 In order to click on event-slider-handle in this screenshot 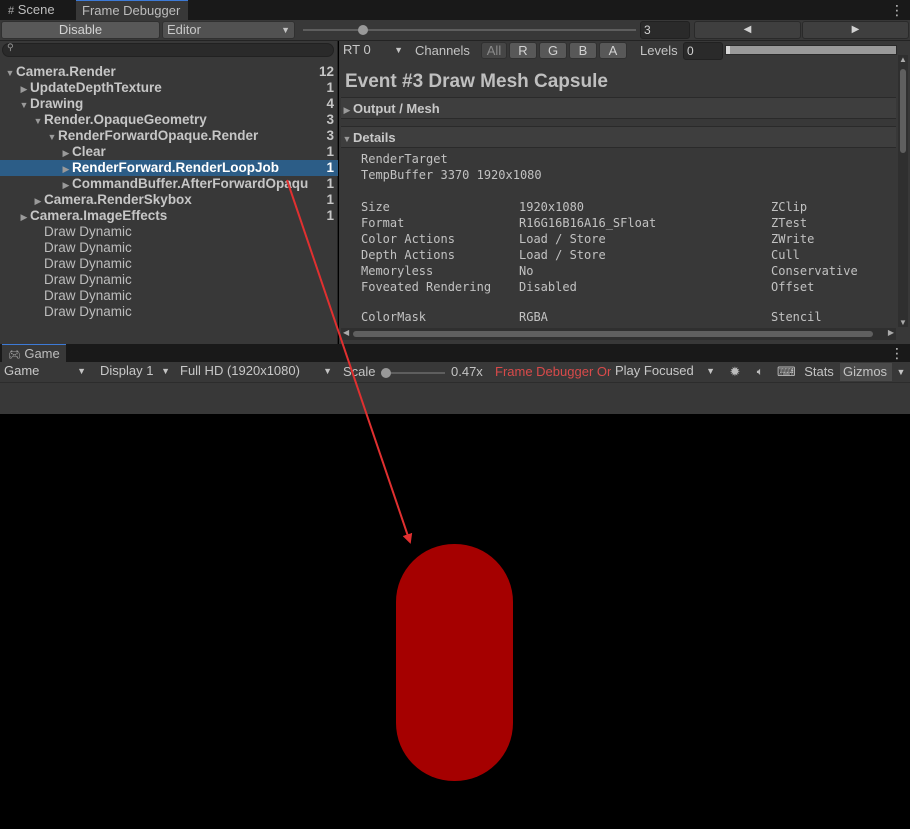, I will do `click(363, 30)`.